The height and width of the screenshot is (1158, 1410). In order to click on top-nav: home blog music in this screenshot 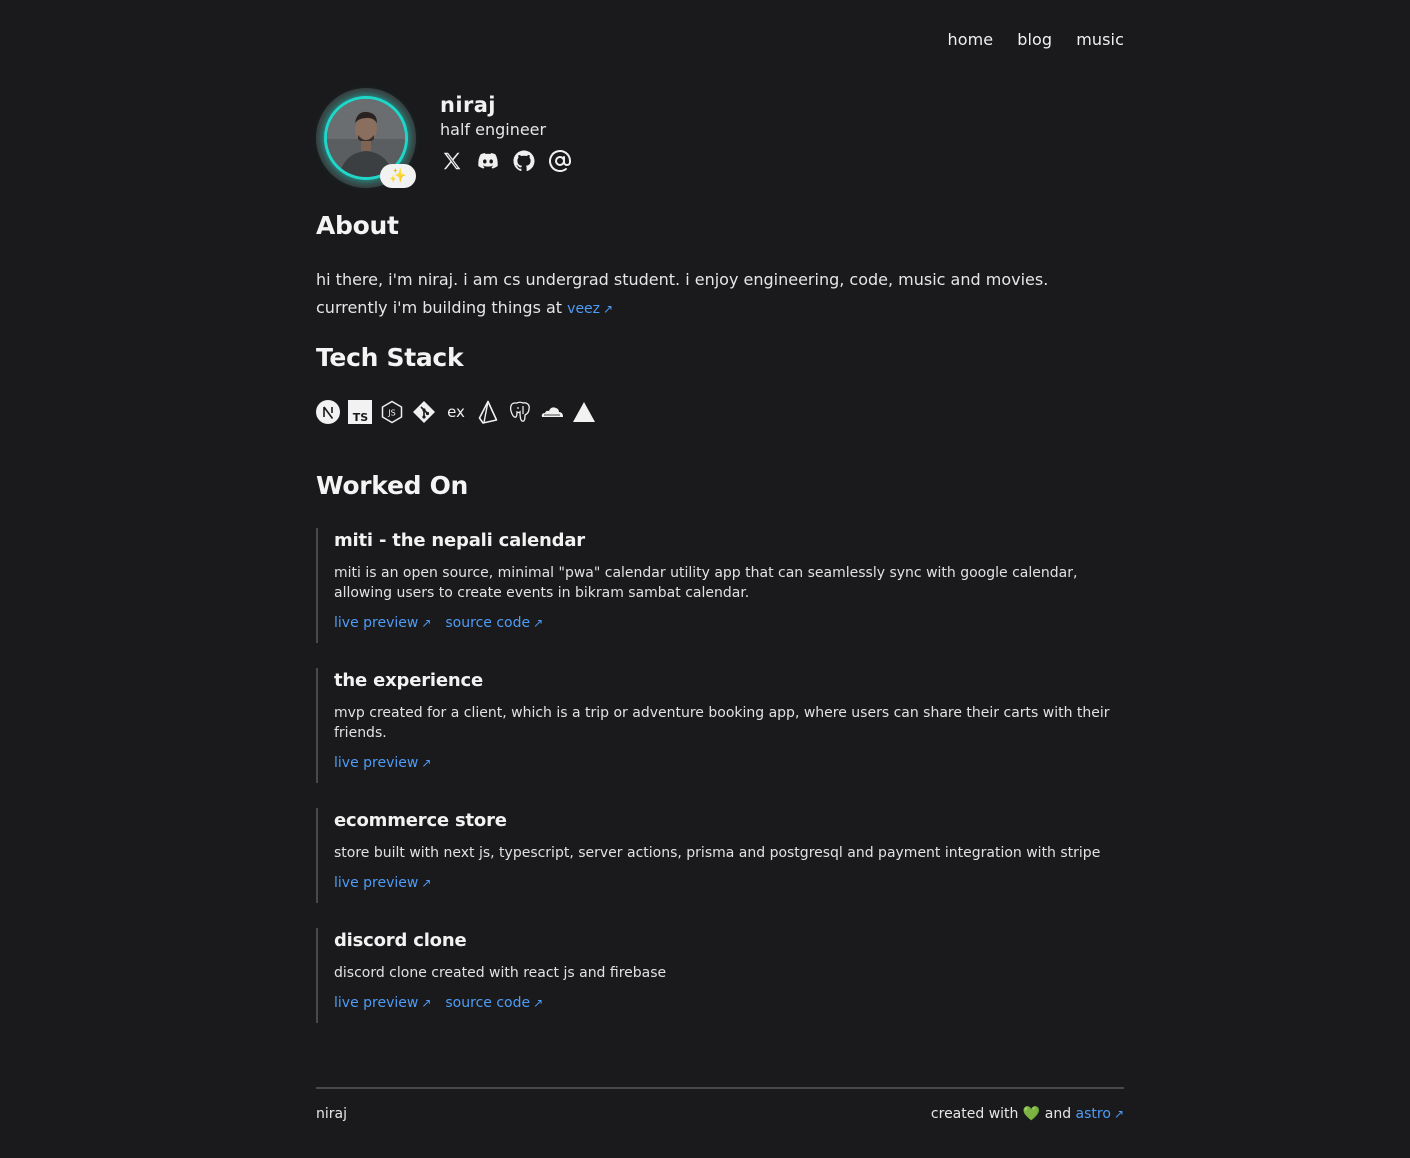, I will do `click(1035, 39)`.